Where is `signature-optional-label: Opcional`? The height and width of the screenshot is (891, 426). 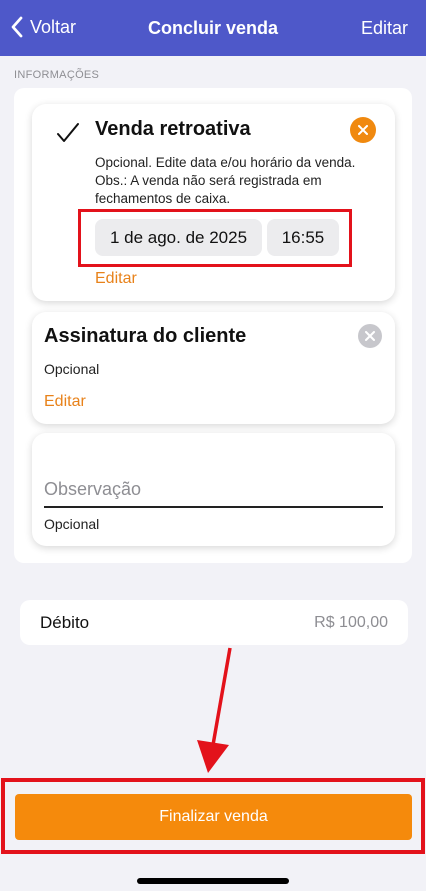
signature-optional-label: Opcional is located at coordinates (72, 369).